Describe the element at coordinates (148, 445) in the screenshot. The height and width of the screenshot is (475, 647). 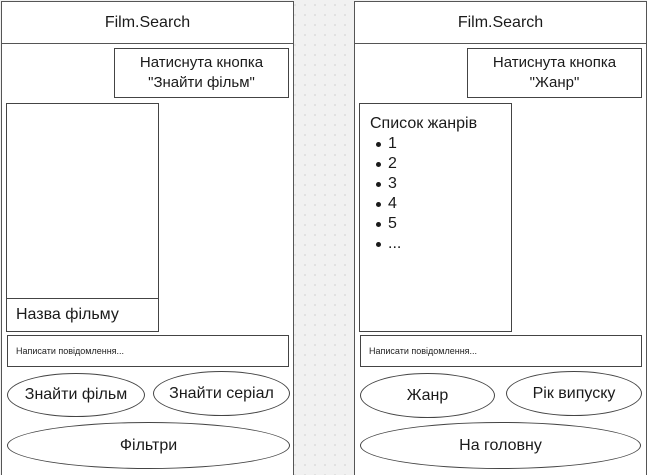
I see `filters-button: Фільтри` at that location.